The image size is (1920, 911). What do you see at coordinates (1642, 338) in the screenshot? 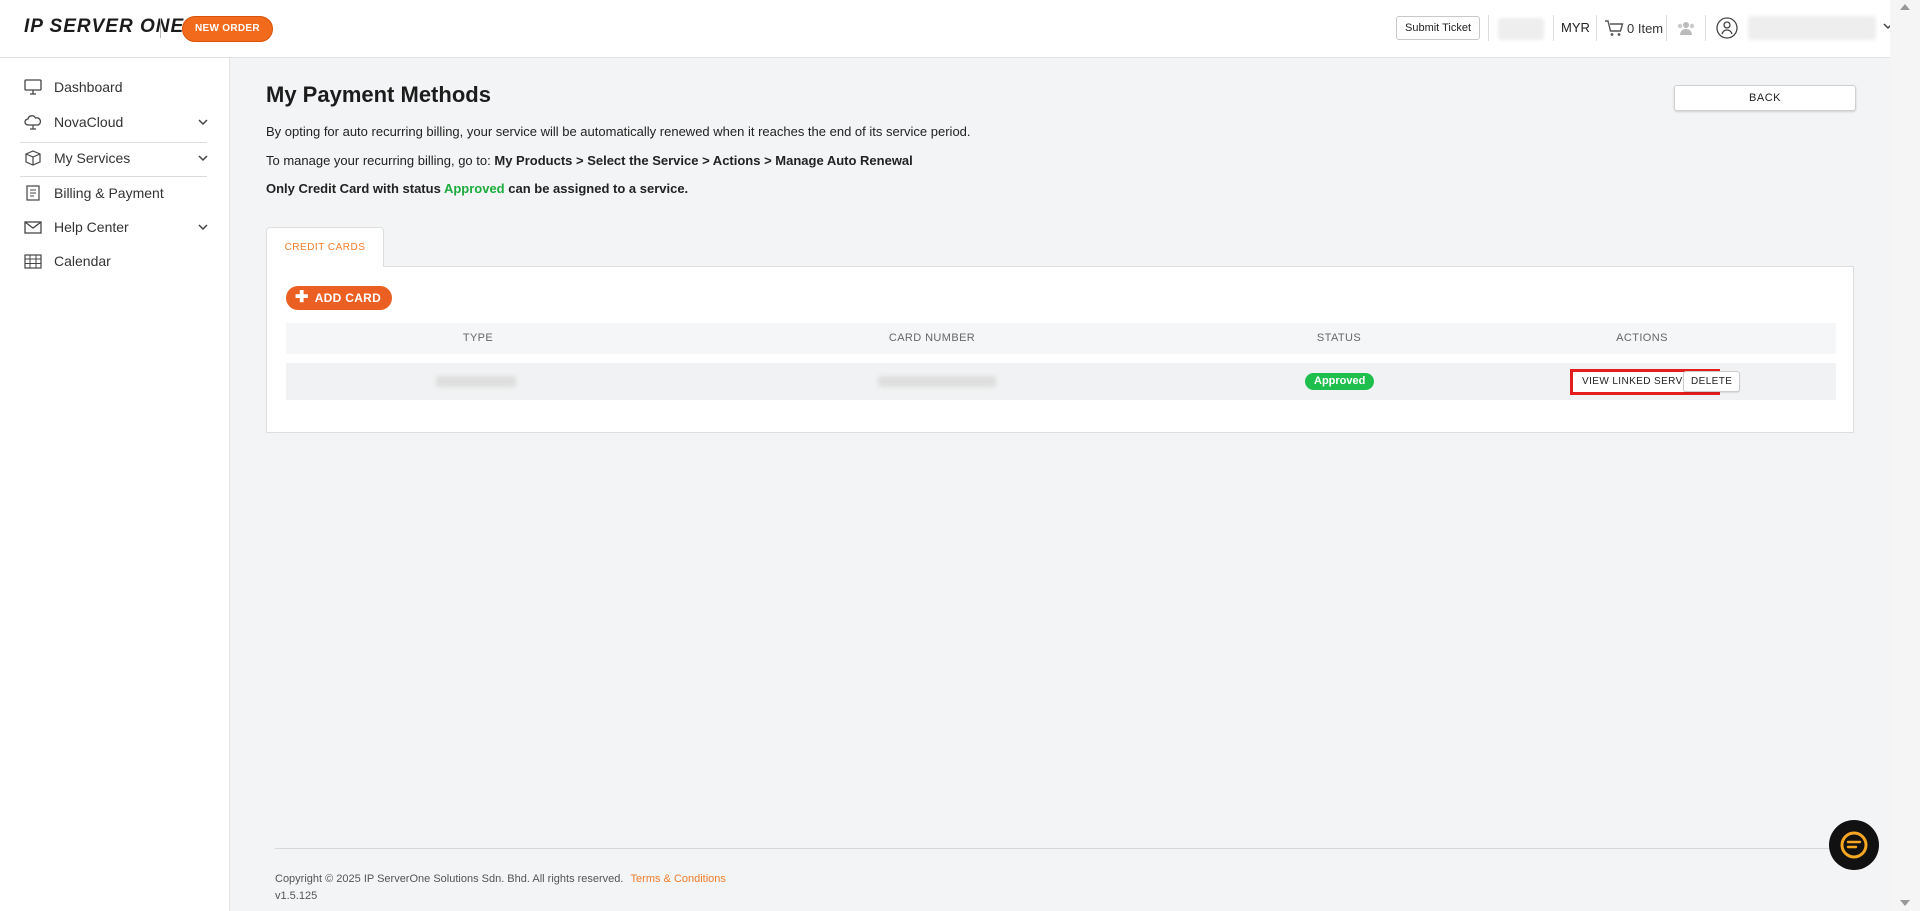
I see `column-header-actions: ACTIONS` at bounding box center [1642, 338].